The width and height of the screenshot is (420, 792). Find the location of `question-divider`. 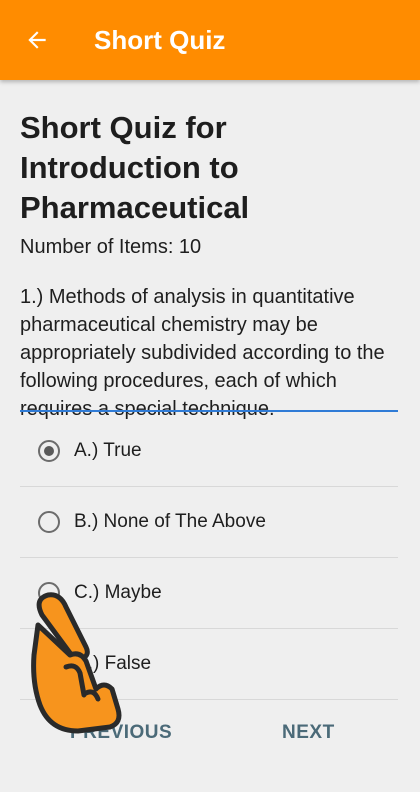

question-divider is located at coordinates (209, 411).